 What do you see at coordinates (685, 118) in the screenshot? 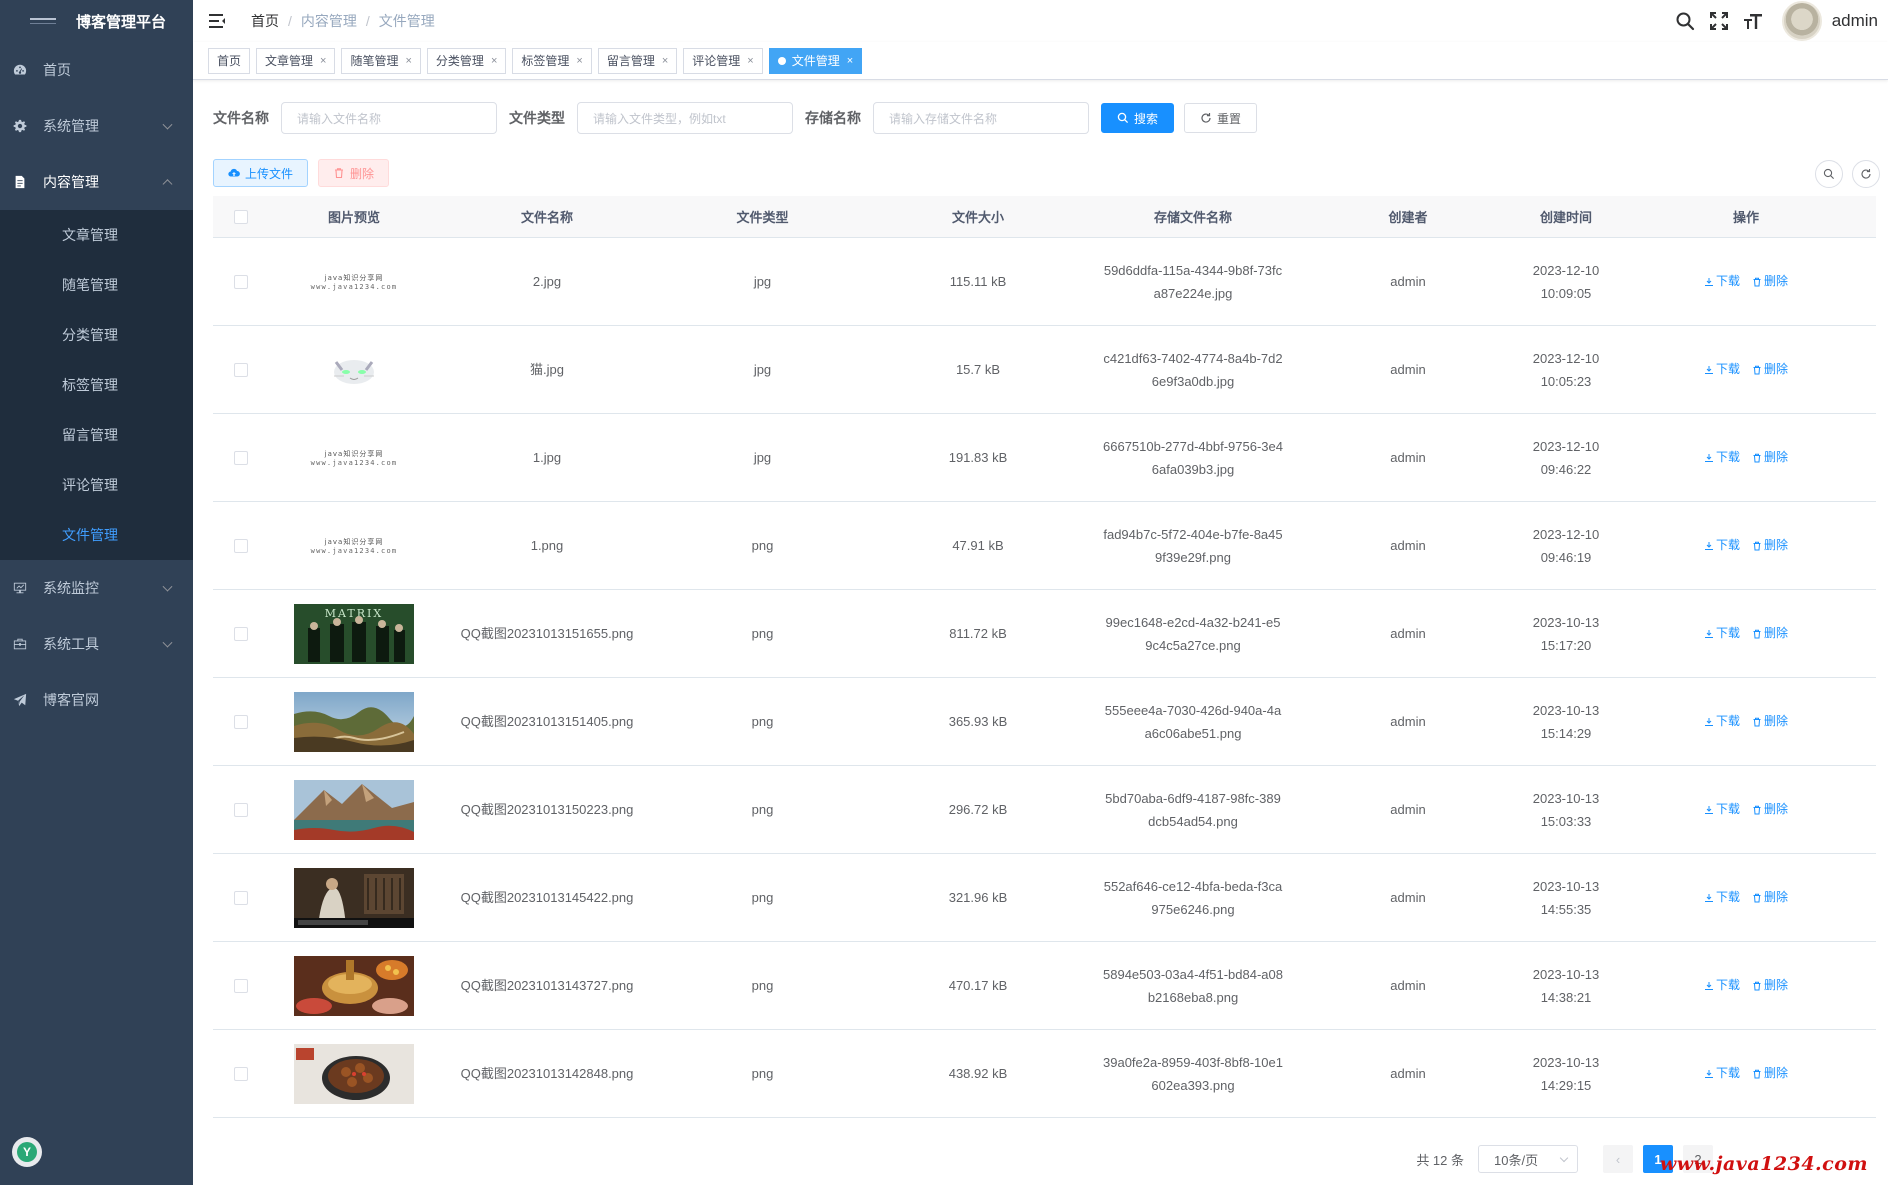
I see `file-type-input: 请输入文件类型，例如txt` at bounding box center [685, 118].